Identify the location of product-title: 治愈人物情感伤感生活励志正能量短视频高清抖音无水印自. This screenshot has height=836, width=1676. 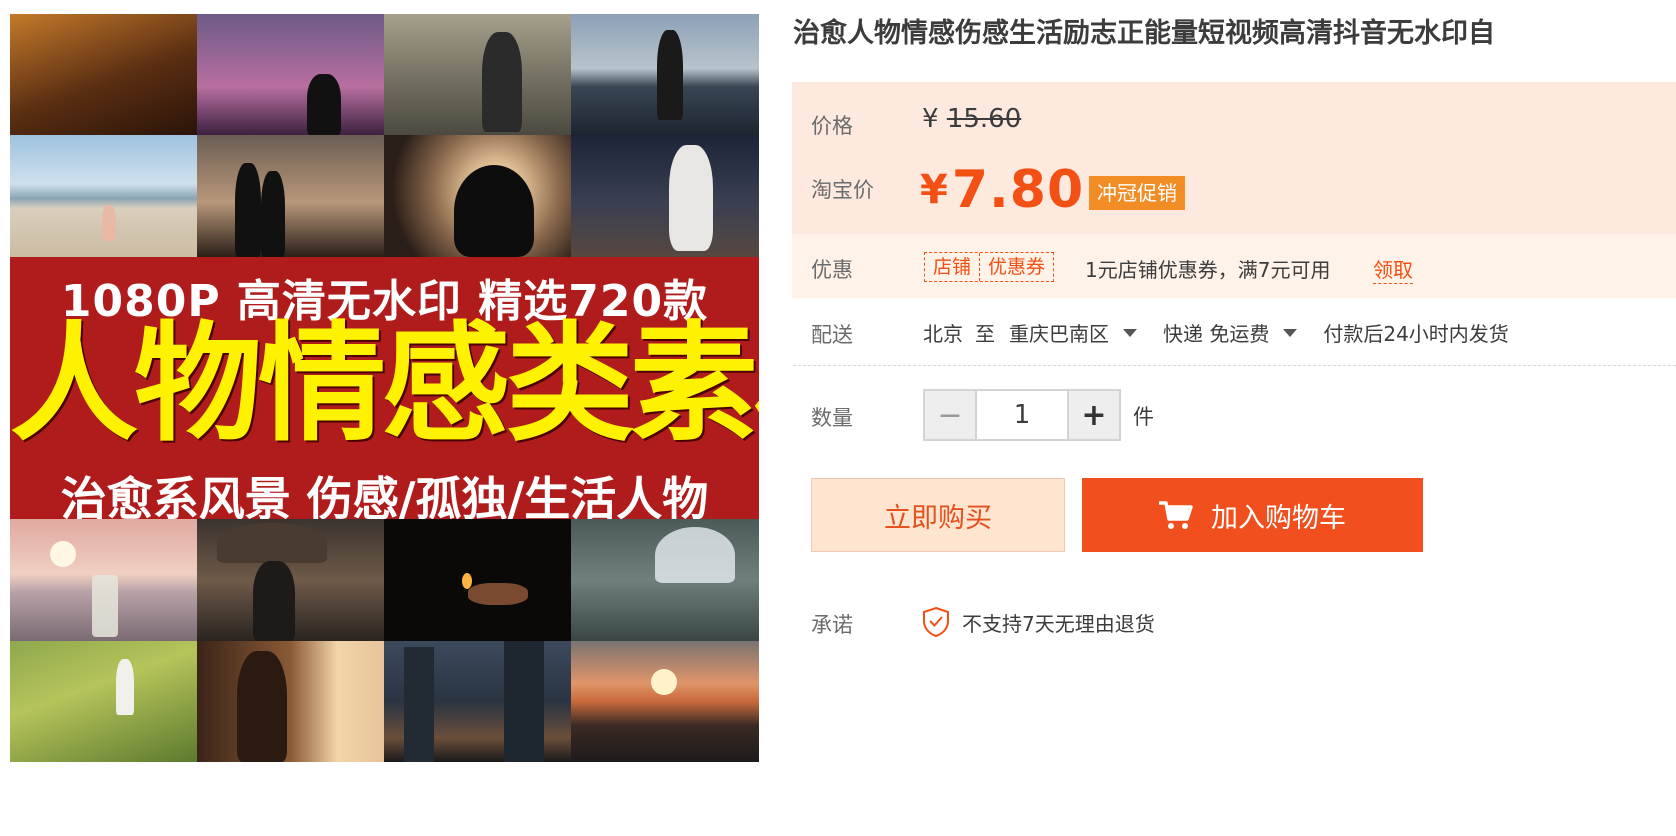
(1144, 33).